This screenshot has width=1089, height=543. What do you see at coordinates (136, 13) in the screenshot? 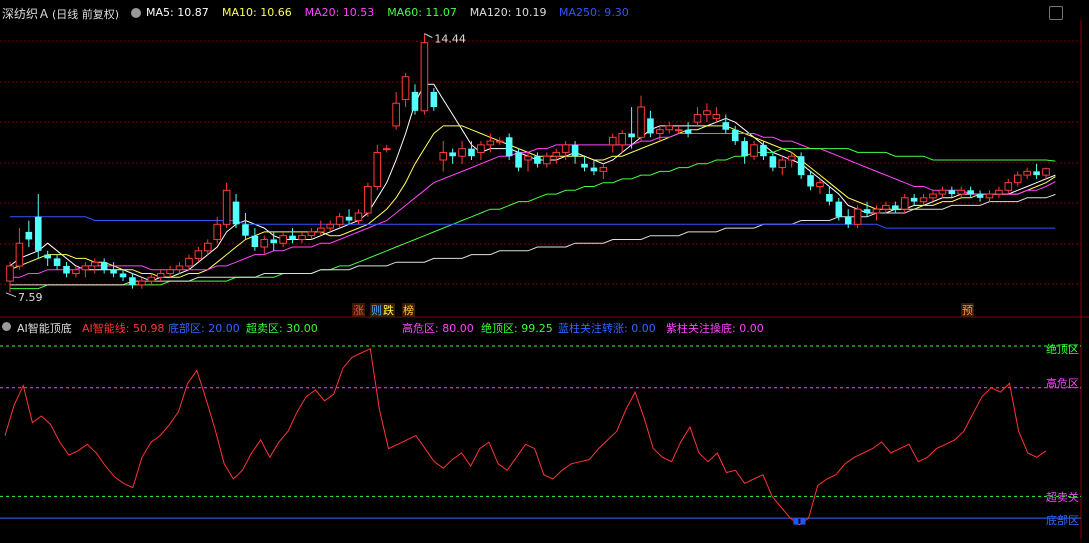
I see `dropdown-icon` at bounding box center [136, 13].